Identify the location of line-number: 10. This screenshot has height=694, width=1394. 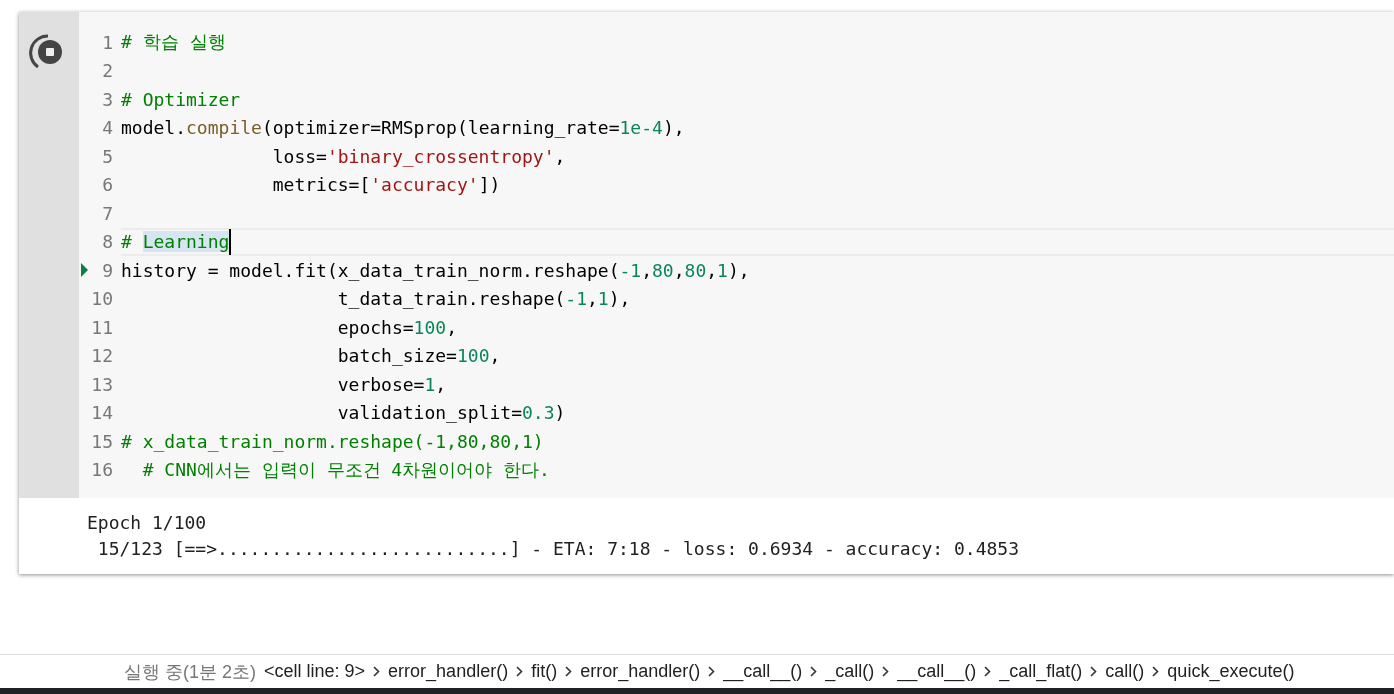
(102, 299).